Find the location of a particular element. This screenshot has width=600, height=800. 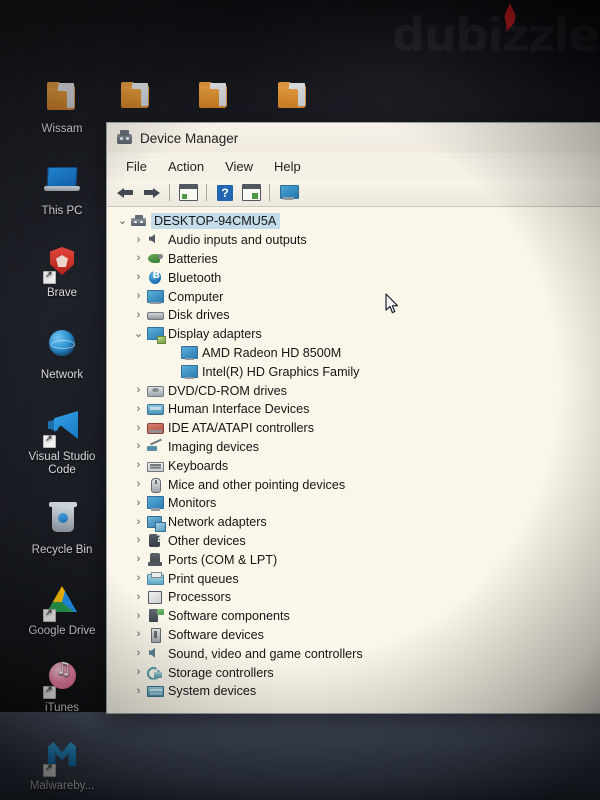

this-pc-icon is located at coordinates (62, 180).